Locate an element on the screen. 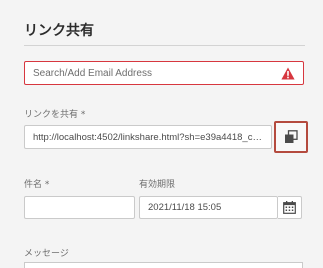 The width and height of the screenshot is (323, 268). message-label: メッセージ is located at coordinates (46, 254).